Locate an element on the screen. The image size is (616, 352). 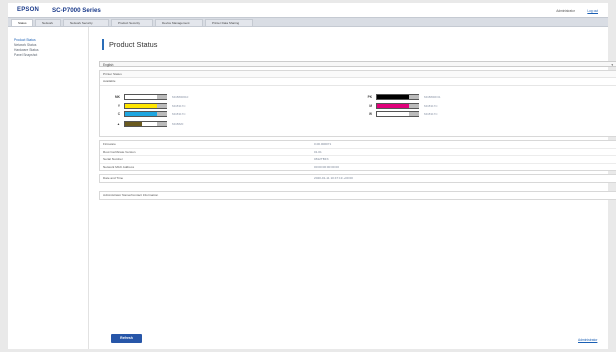
info-row-serial: Serial Number 0812TBF3 is located at coordinates (358, 160).